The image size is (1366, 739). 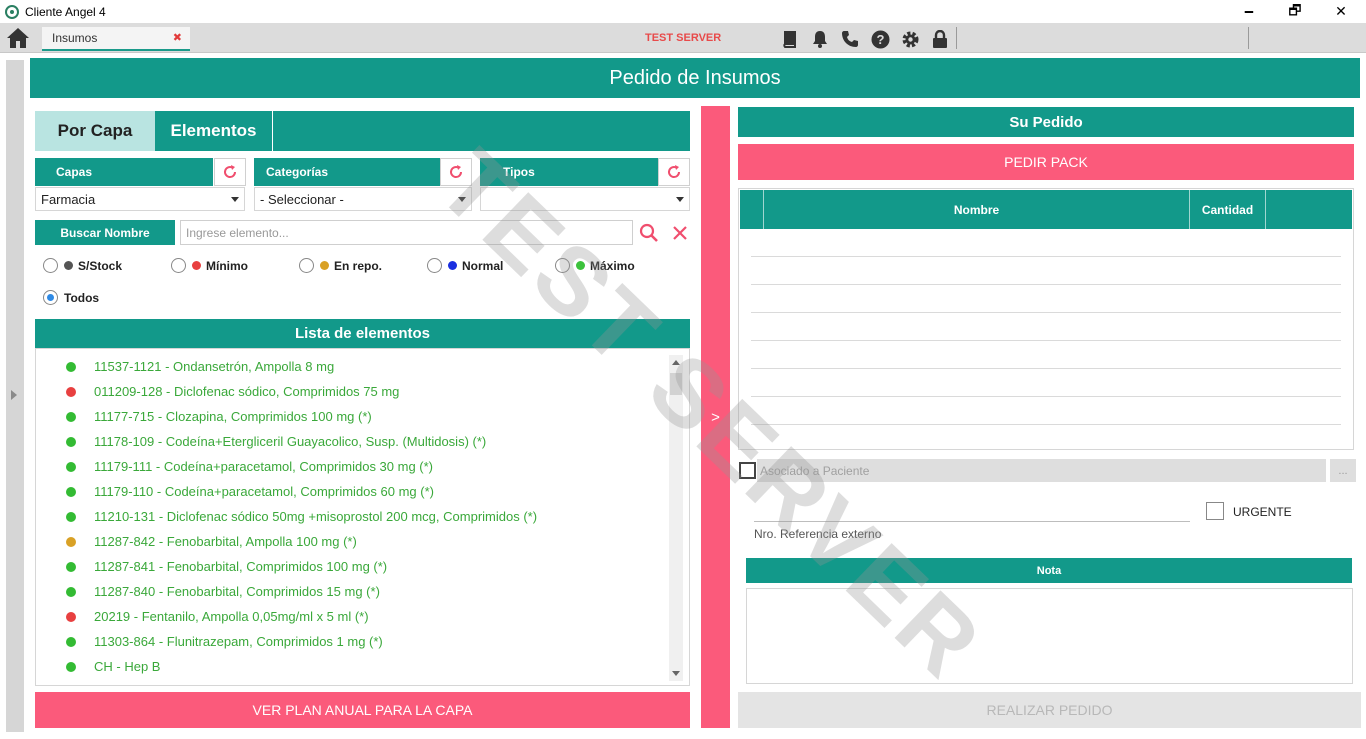 I want to click on urgente-checkbox, so click(x=1215, y=511).